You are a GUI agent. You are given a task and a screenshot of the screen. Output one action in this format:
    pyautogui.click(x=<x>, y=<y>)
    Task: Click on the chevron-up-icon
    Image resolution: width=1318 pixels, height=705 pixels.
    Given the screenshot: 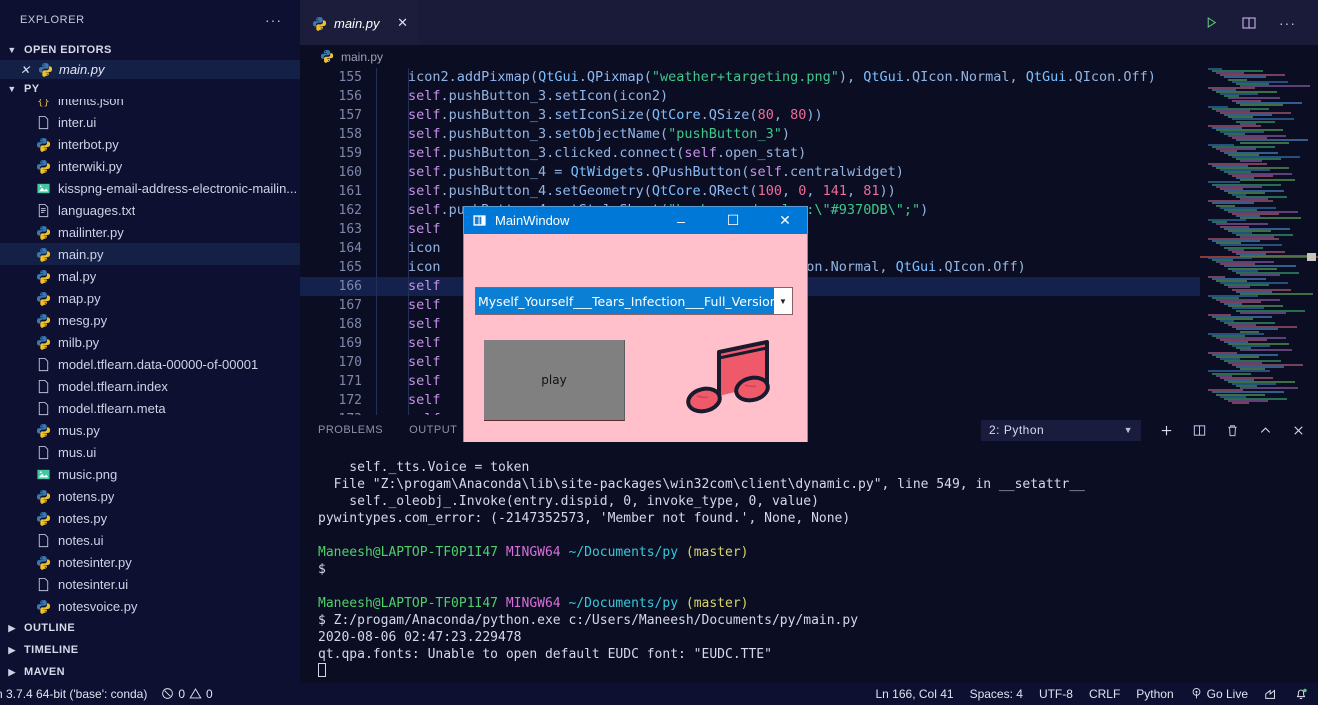 What is the action you would take?
    pyautogui.click(x=1265, y=430)
    